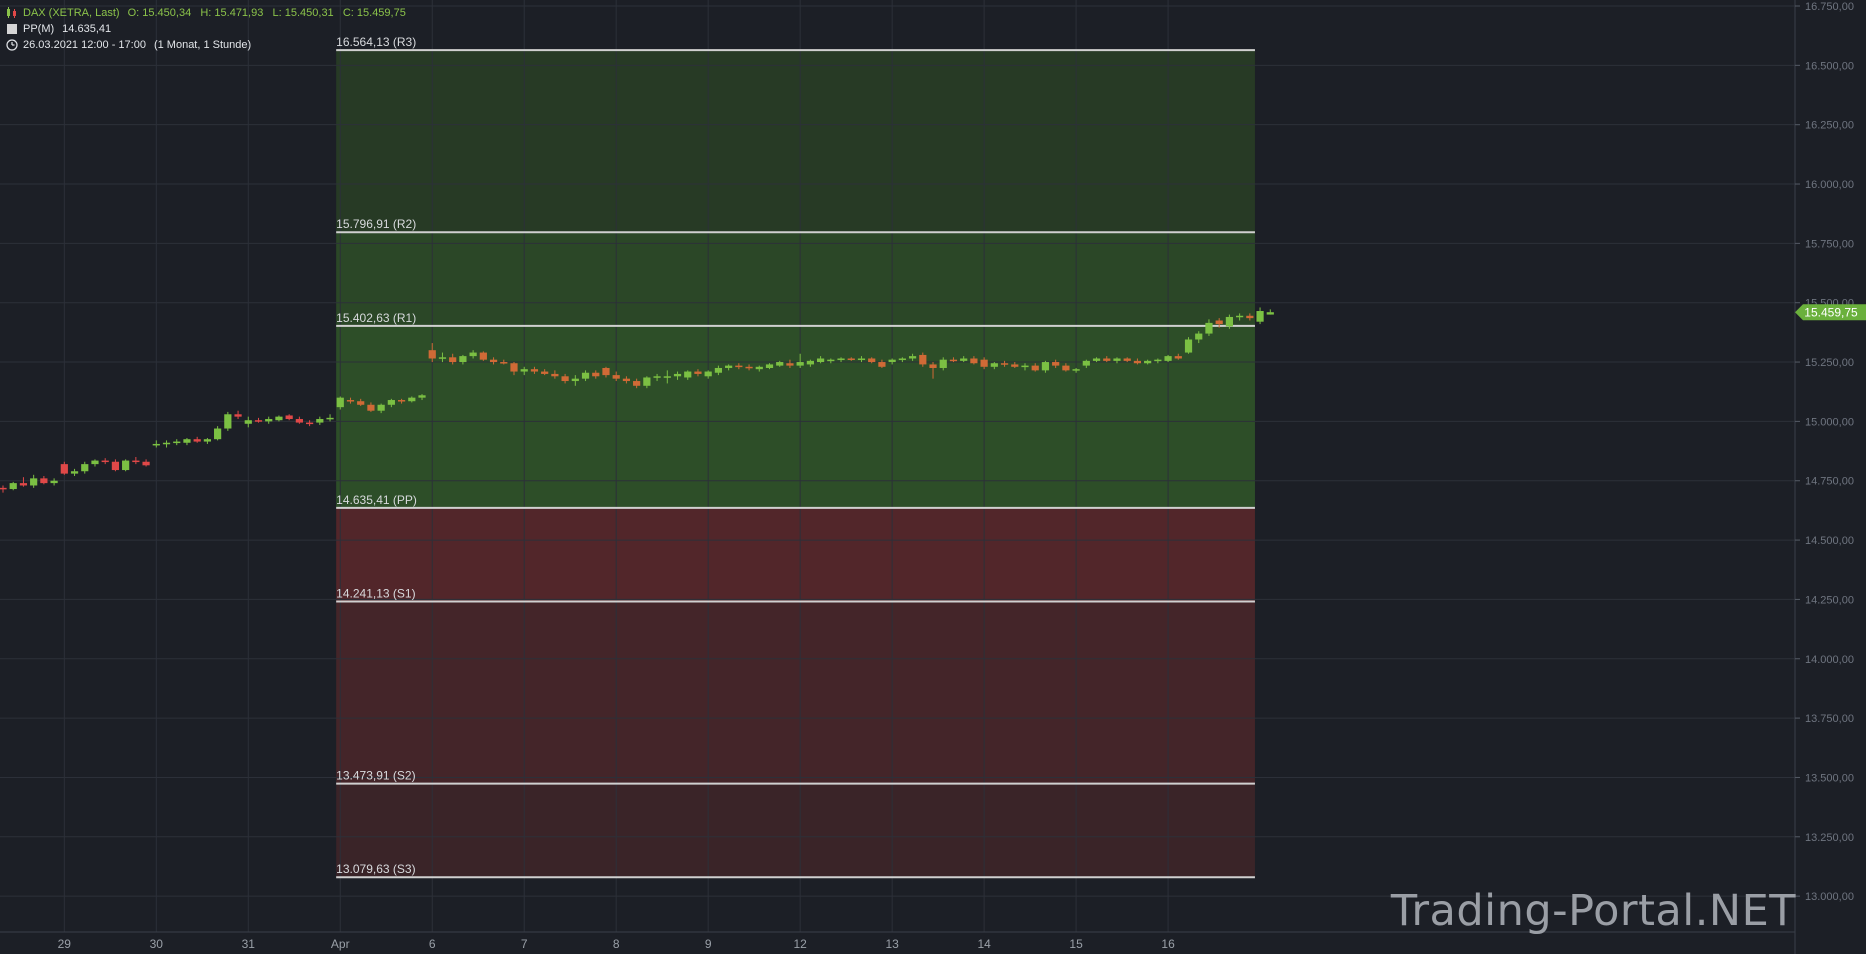 This screenshot has height=954, width=1866. Describe the element at coordinates (1829, 7) in the screenshot. I see `y-tick-label: 16.750,00` at that location.